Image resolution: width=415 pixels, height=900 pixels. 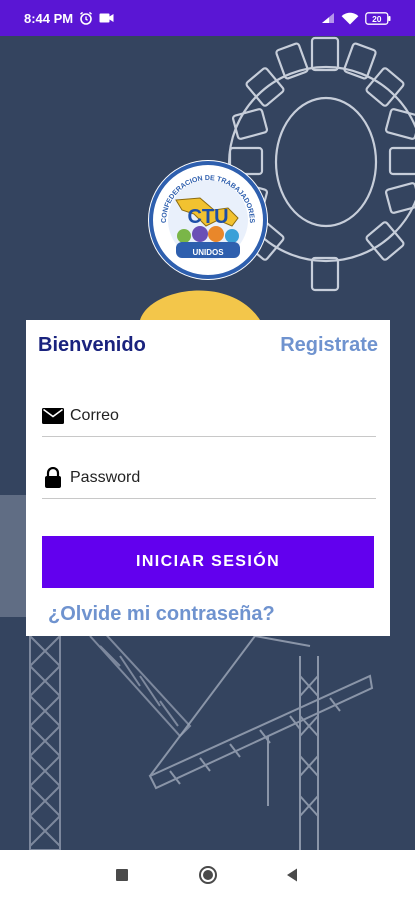 I want to click on status-right: 20, so click(x=356, y=18).